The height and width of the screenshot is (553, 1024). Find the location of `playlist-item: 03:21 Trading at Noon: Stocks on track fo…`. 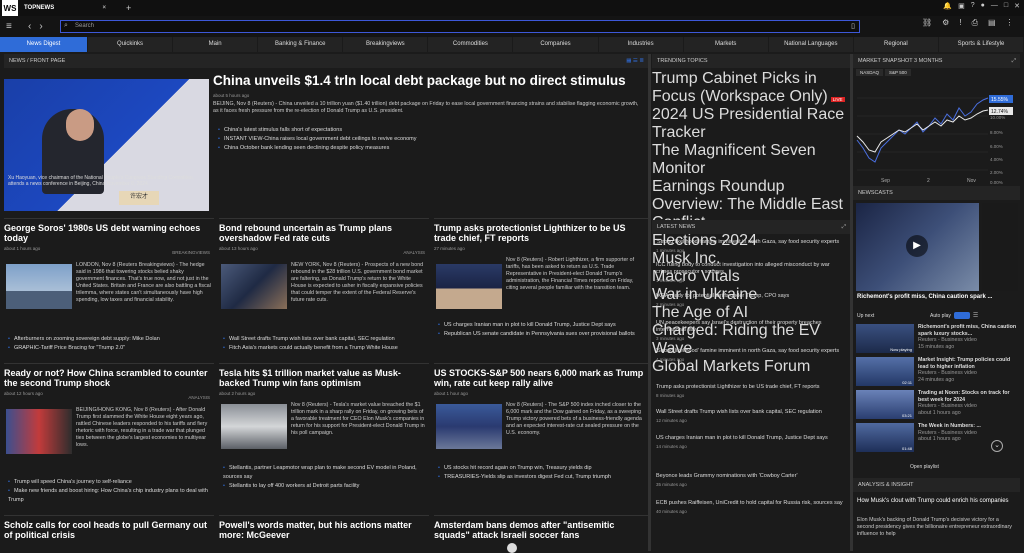

playlist-item: 03:21 Trading at Noon: Stocks on track fo… is located at coordinates (938, 405).